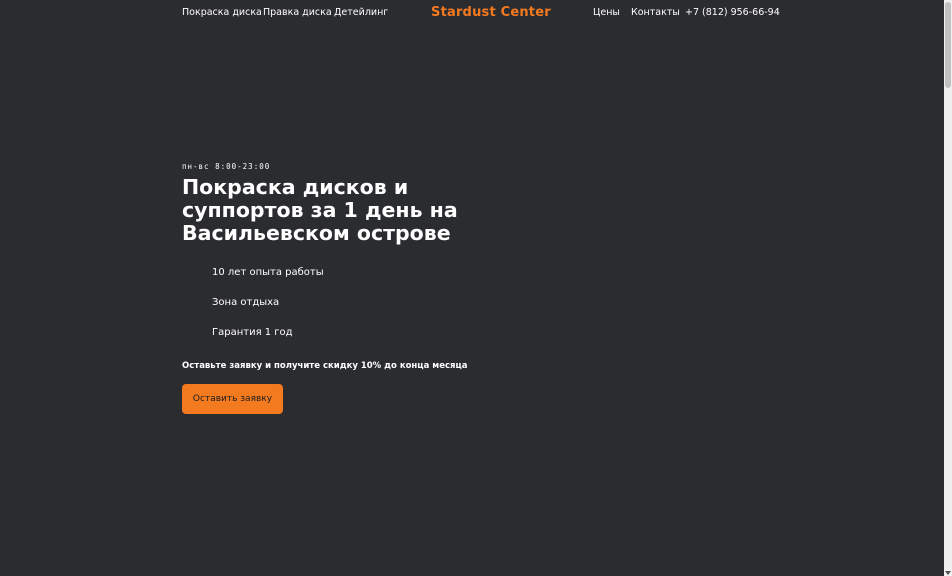 The image size is (952, 576). What do you see at coordinates (732, 13) in the screenshot?
I see `phone-link: +7 (812) 956-66-94` at bounding box center [732, 13].